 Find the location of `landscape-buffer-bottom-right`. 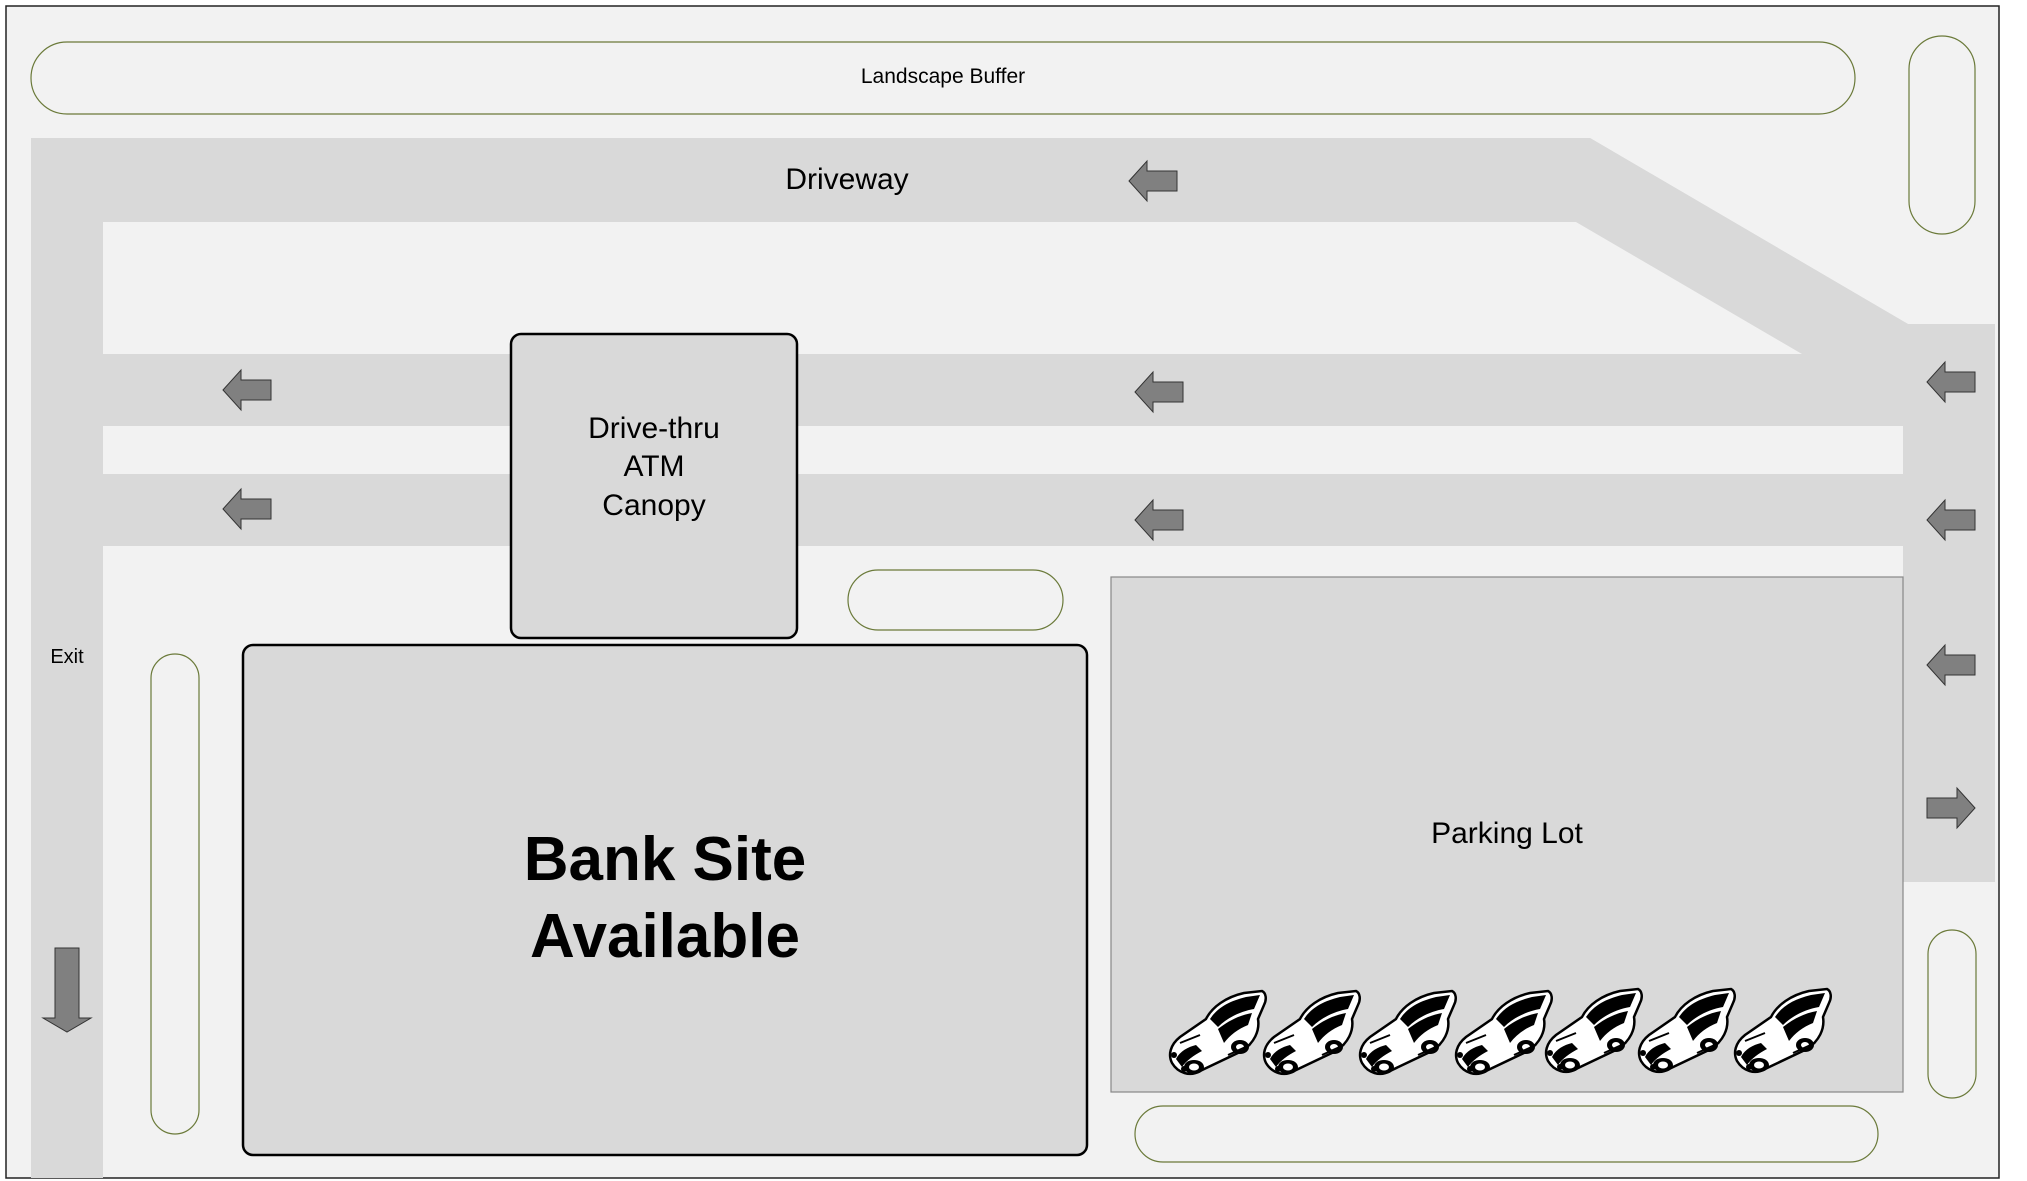

landscape-buffer-bottom-right is located at coordinates (1952, 1014).